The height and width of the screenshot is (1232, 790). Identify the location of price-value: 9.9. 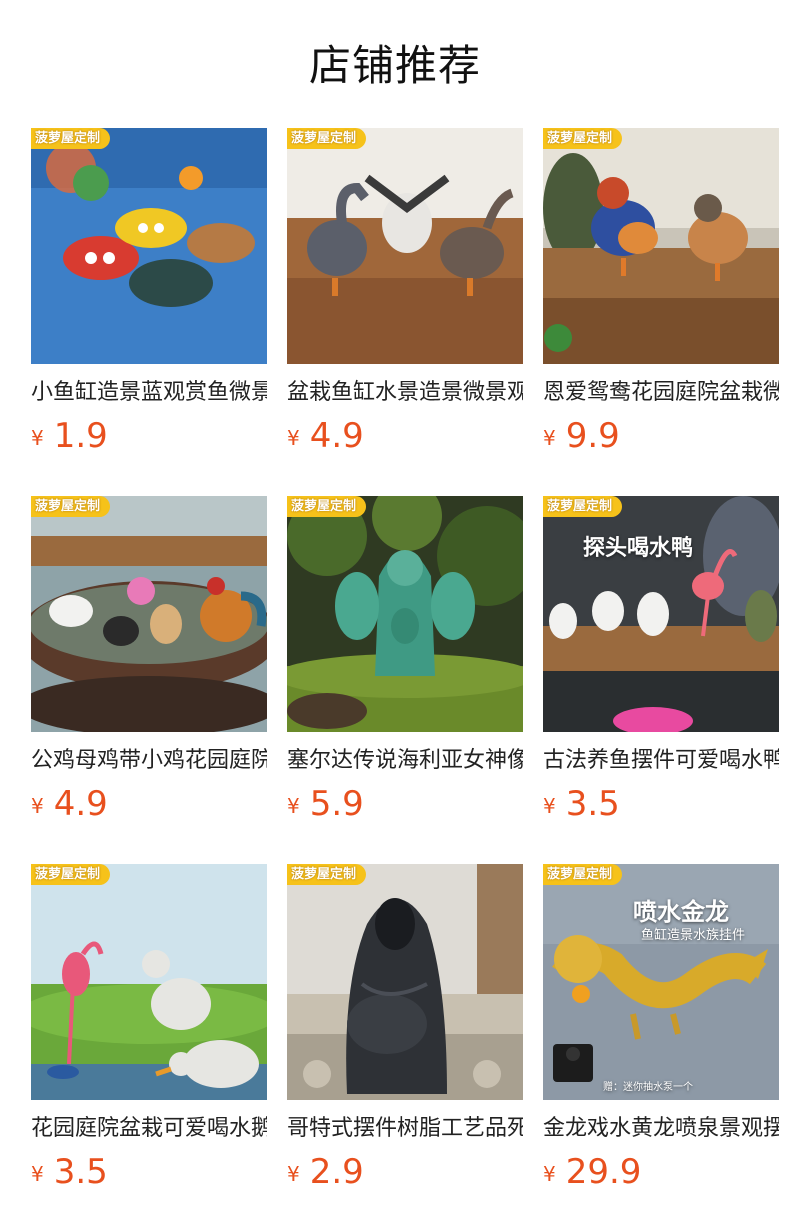
(592, 436).